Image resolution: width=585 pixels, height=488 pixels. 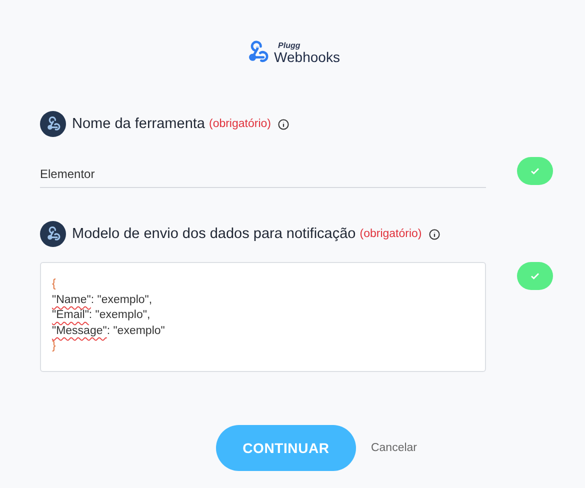 I want to click on cancel-link: Cancelar, so click(x=394, y=448).